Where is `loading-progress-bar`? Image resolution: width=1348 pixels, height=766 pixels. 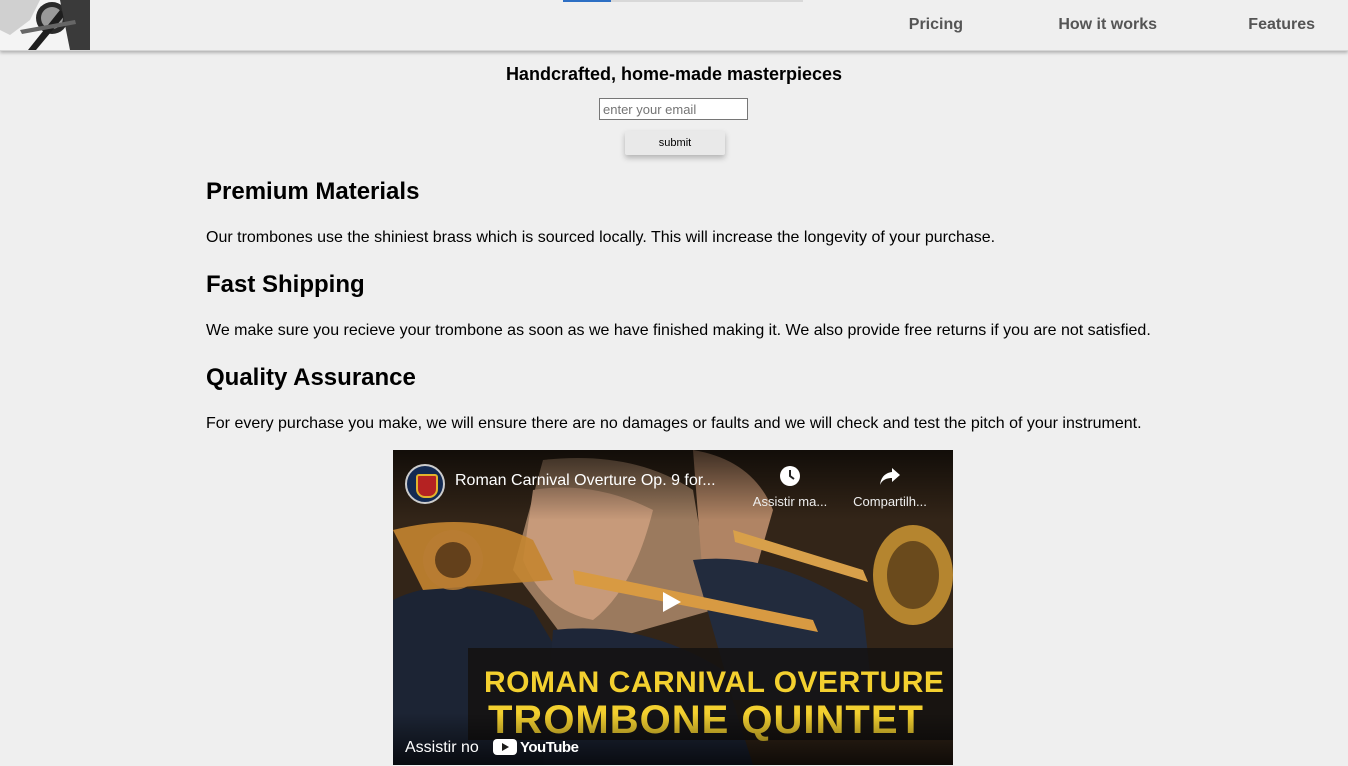 loading-progress-bar is located at coordinates (683, 1).